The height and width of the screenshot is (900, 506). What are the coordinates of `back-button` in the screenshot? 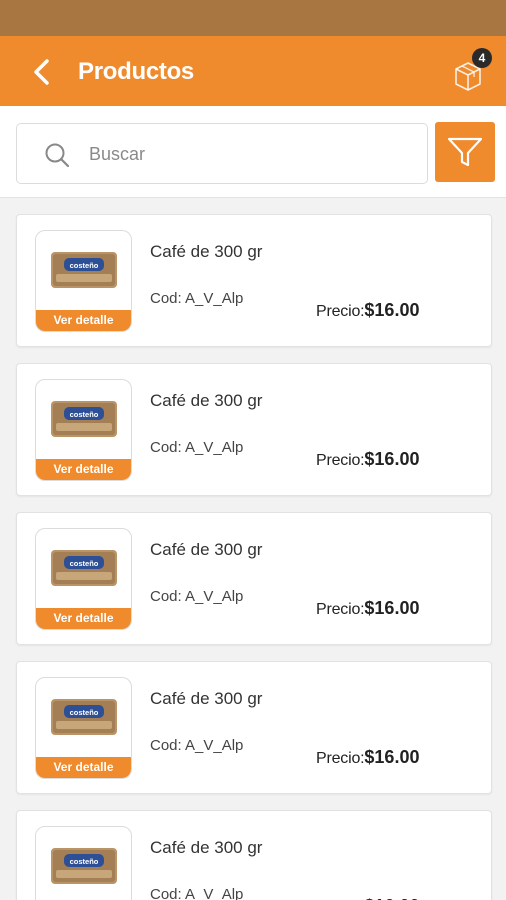 It's located at (42, 72).